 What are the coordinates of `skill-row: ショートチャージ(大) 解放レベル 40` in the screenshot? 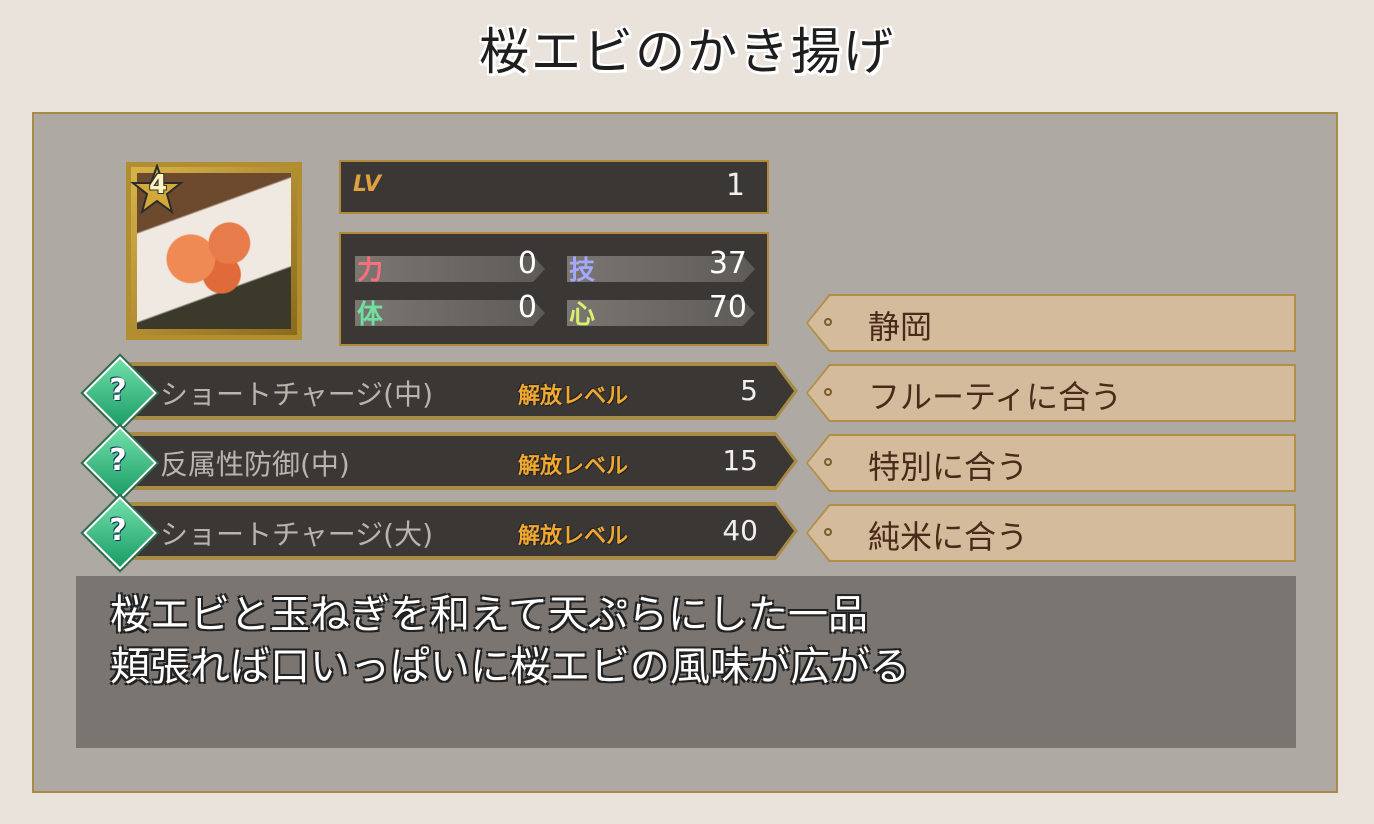 It's located at (456, 531).